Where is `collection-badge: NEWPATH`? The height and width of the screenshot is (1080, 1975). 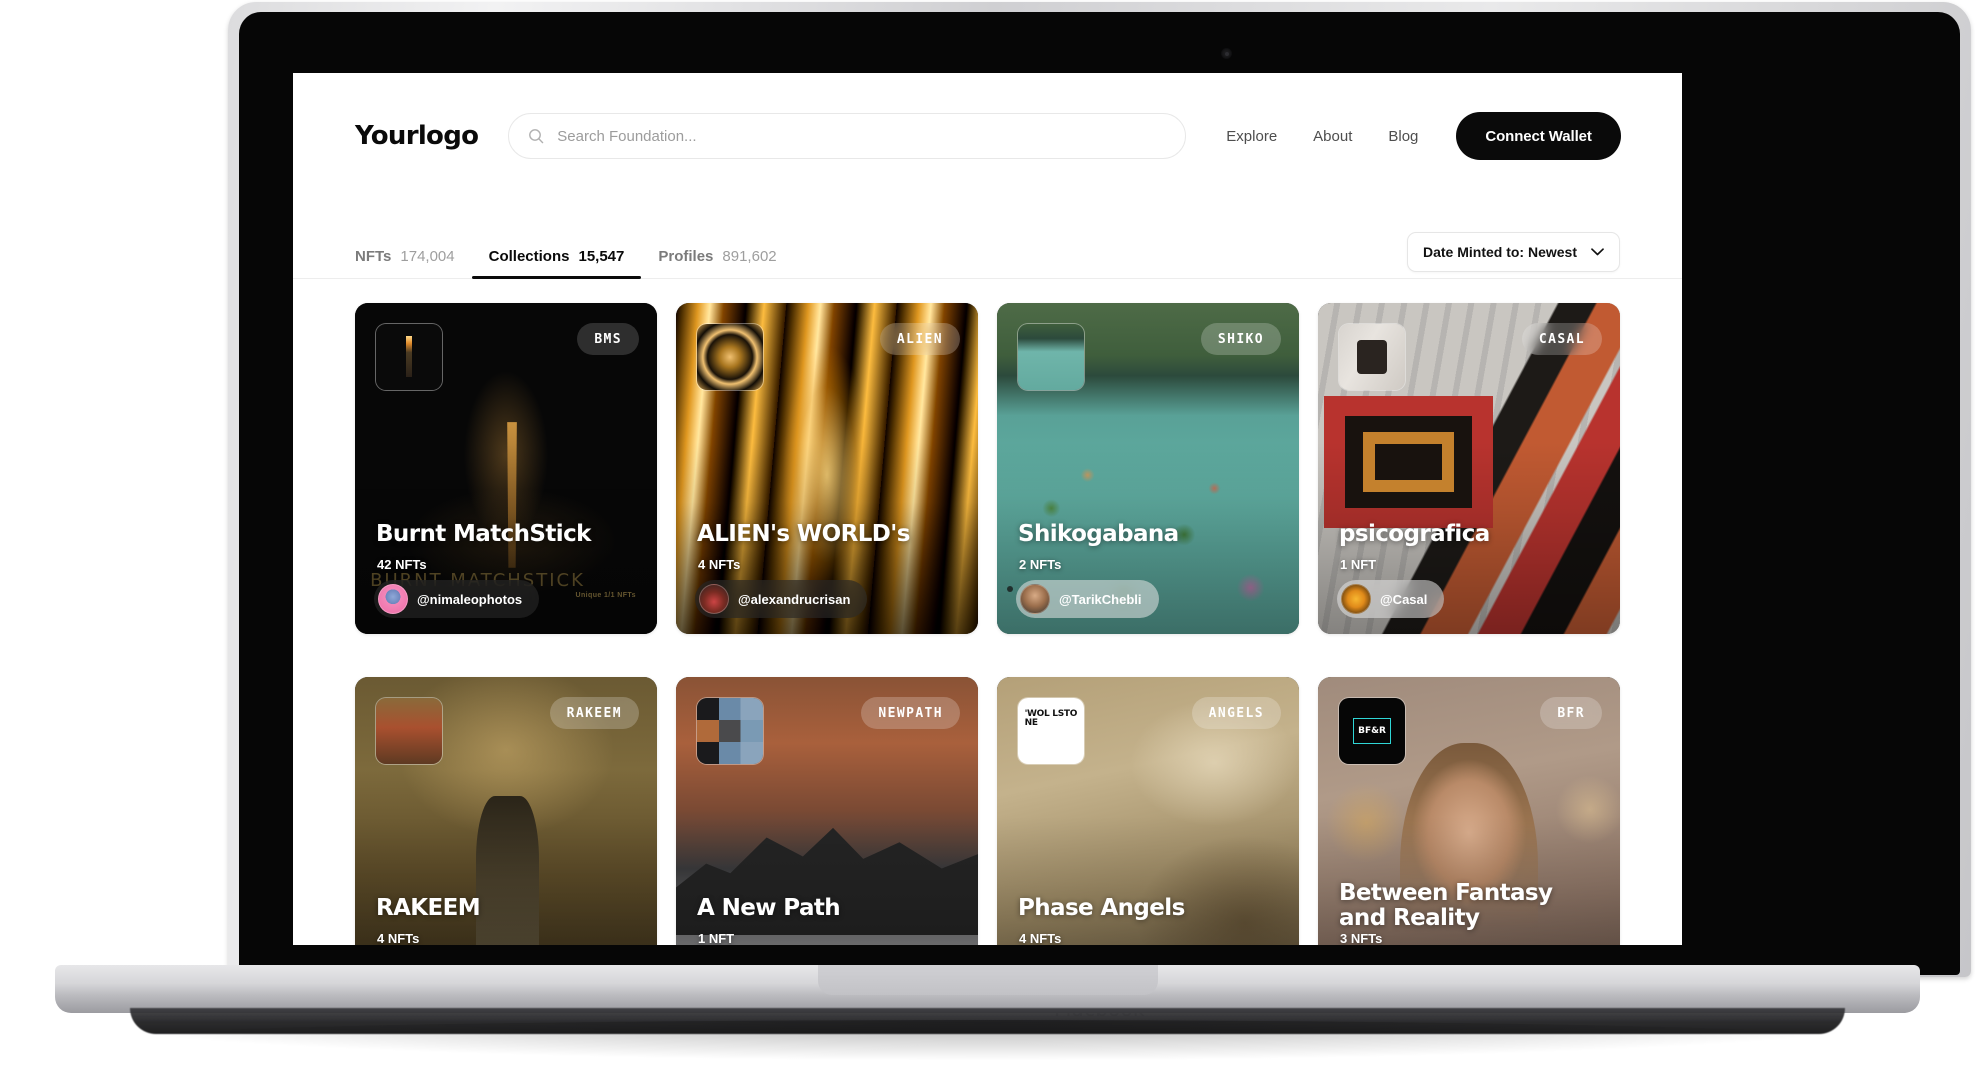
collection-badge: NEWPATH is located at coordinates (910, 713).